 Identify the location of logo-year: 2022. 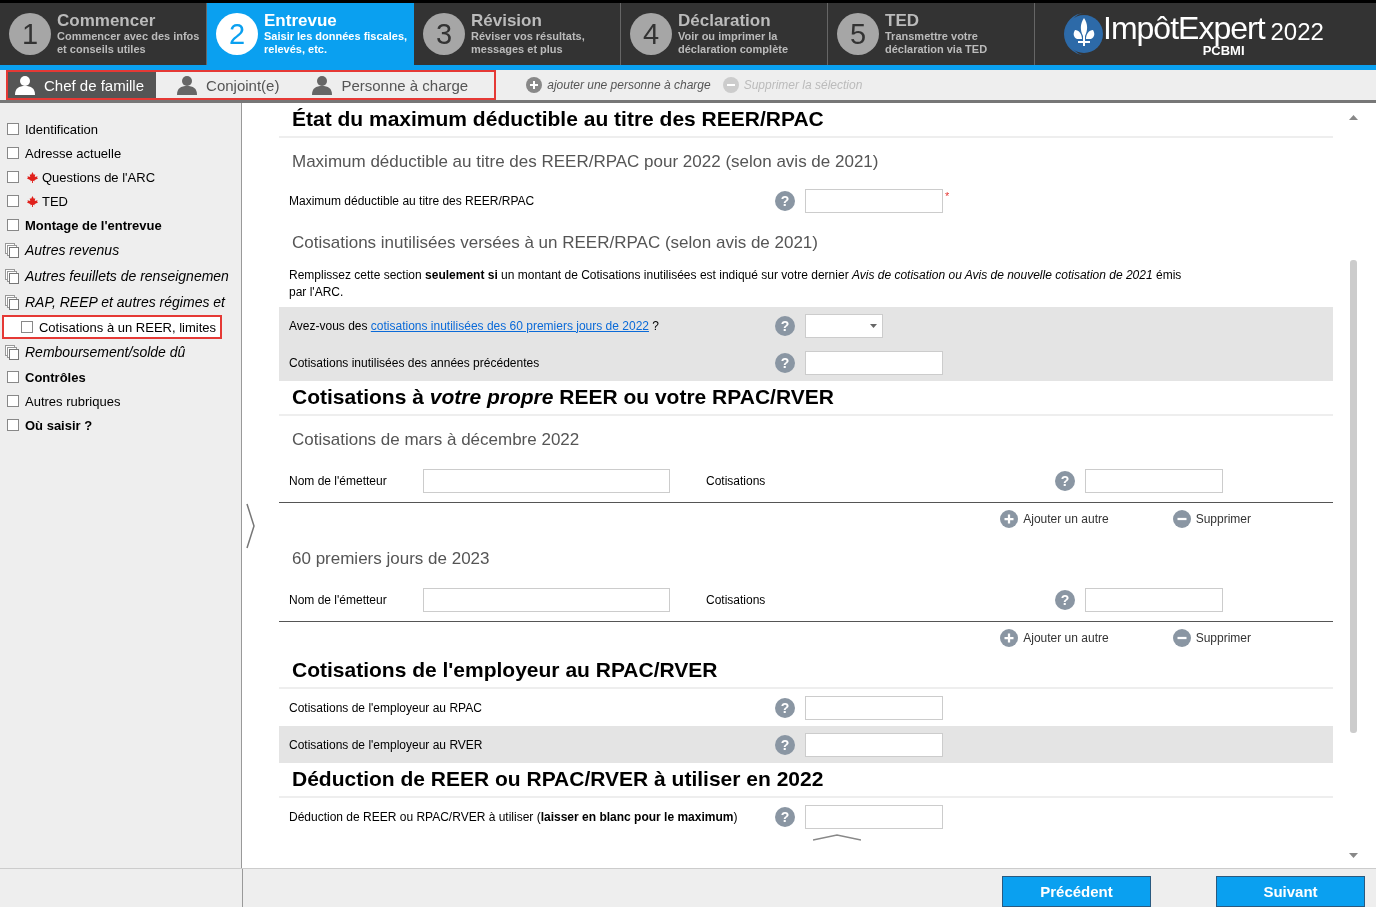
(1297, 32).